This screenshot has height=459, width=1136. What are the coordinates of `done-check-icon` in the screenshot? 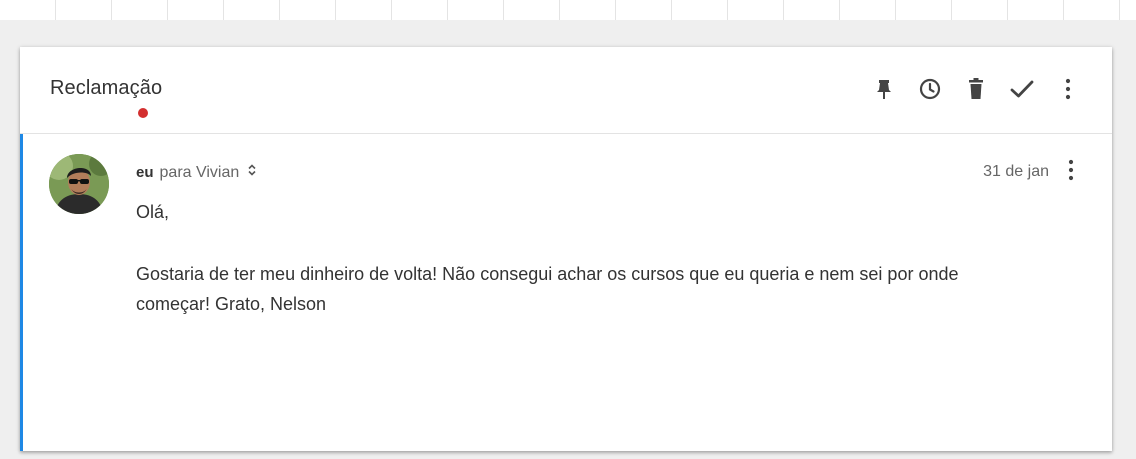 It's located at (1022, 89).